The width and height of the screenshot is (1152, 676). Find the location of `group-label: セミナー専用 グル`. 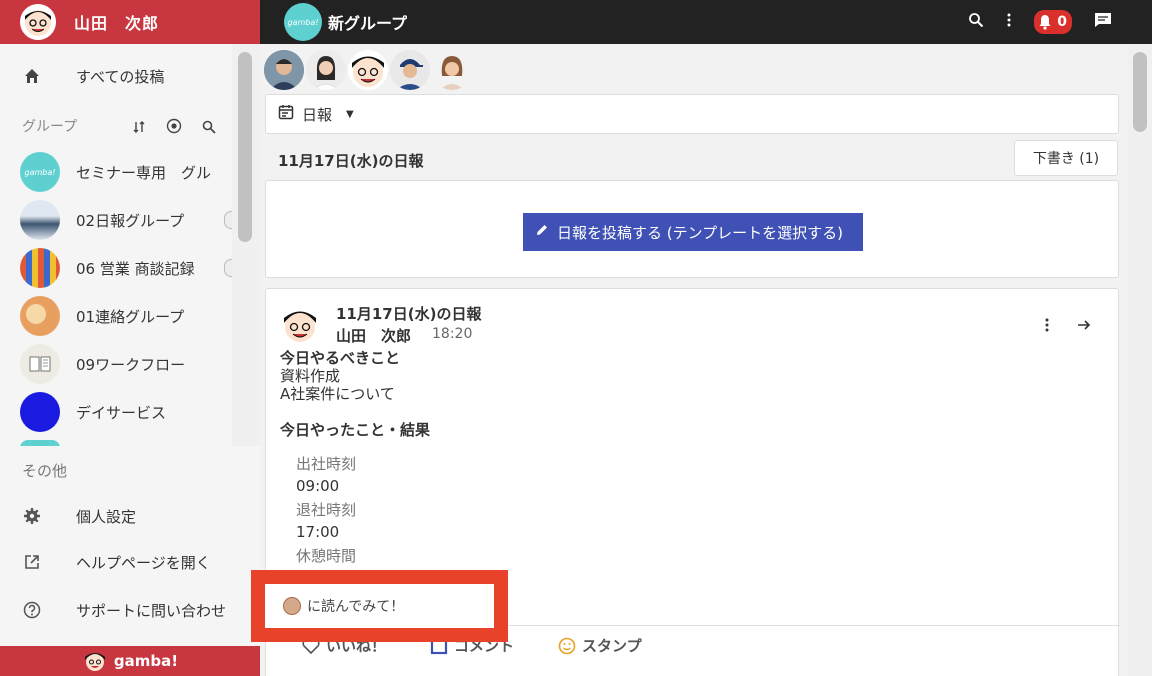

group-label: セミナー専用 グル is located at coordinates (144, 172).